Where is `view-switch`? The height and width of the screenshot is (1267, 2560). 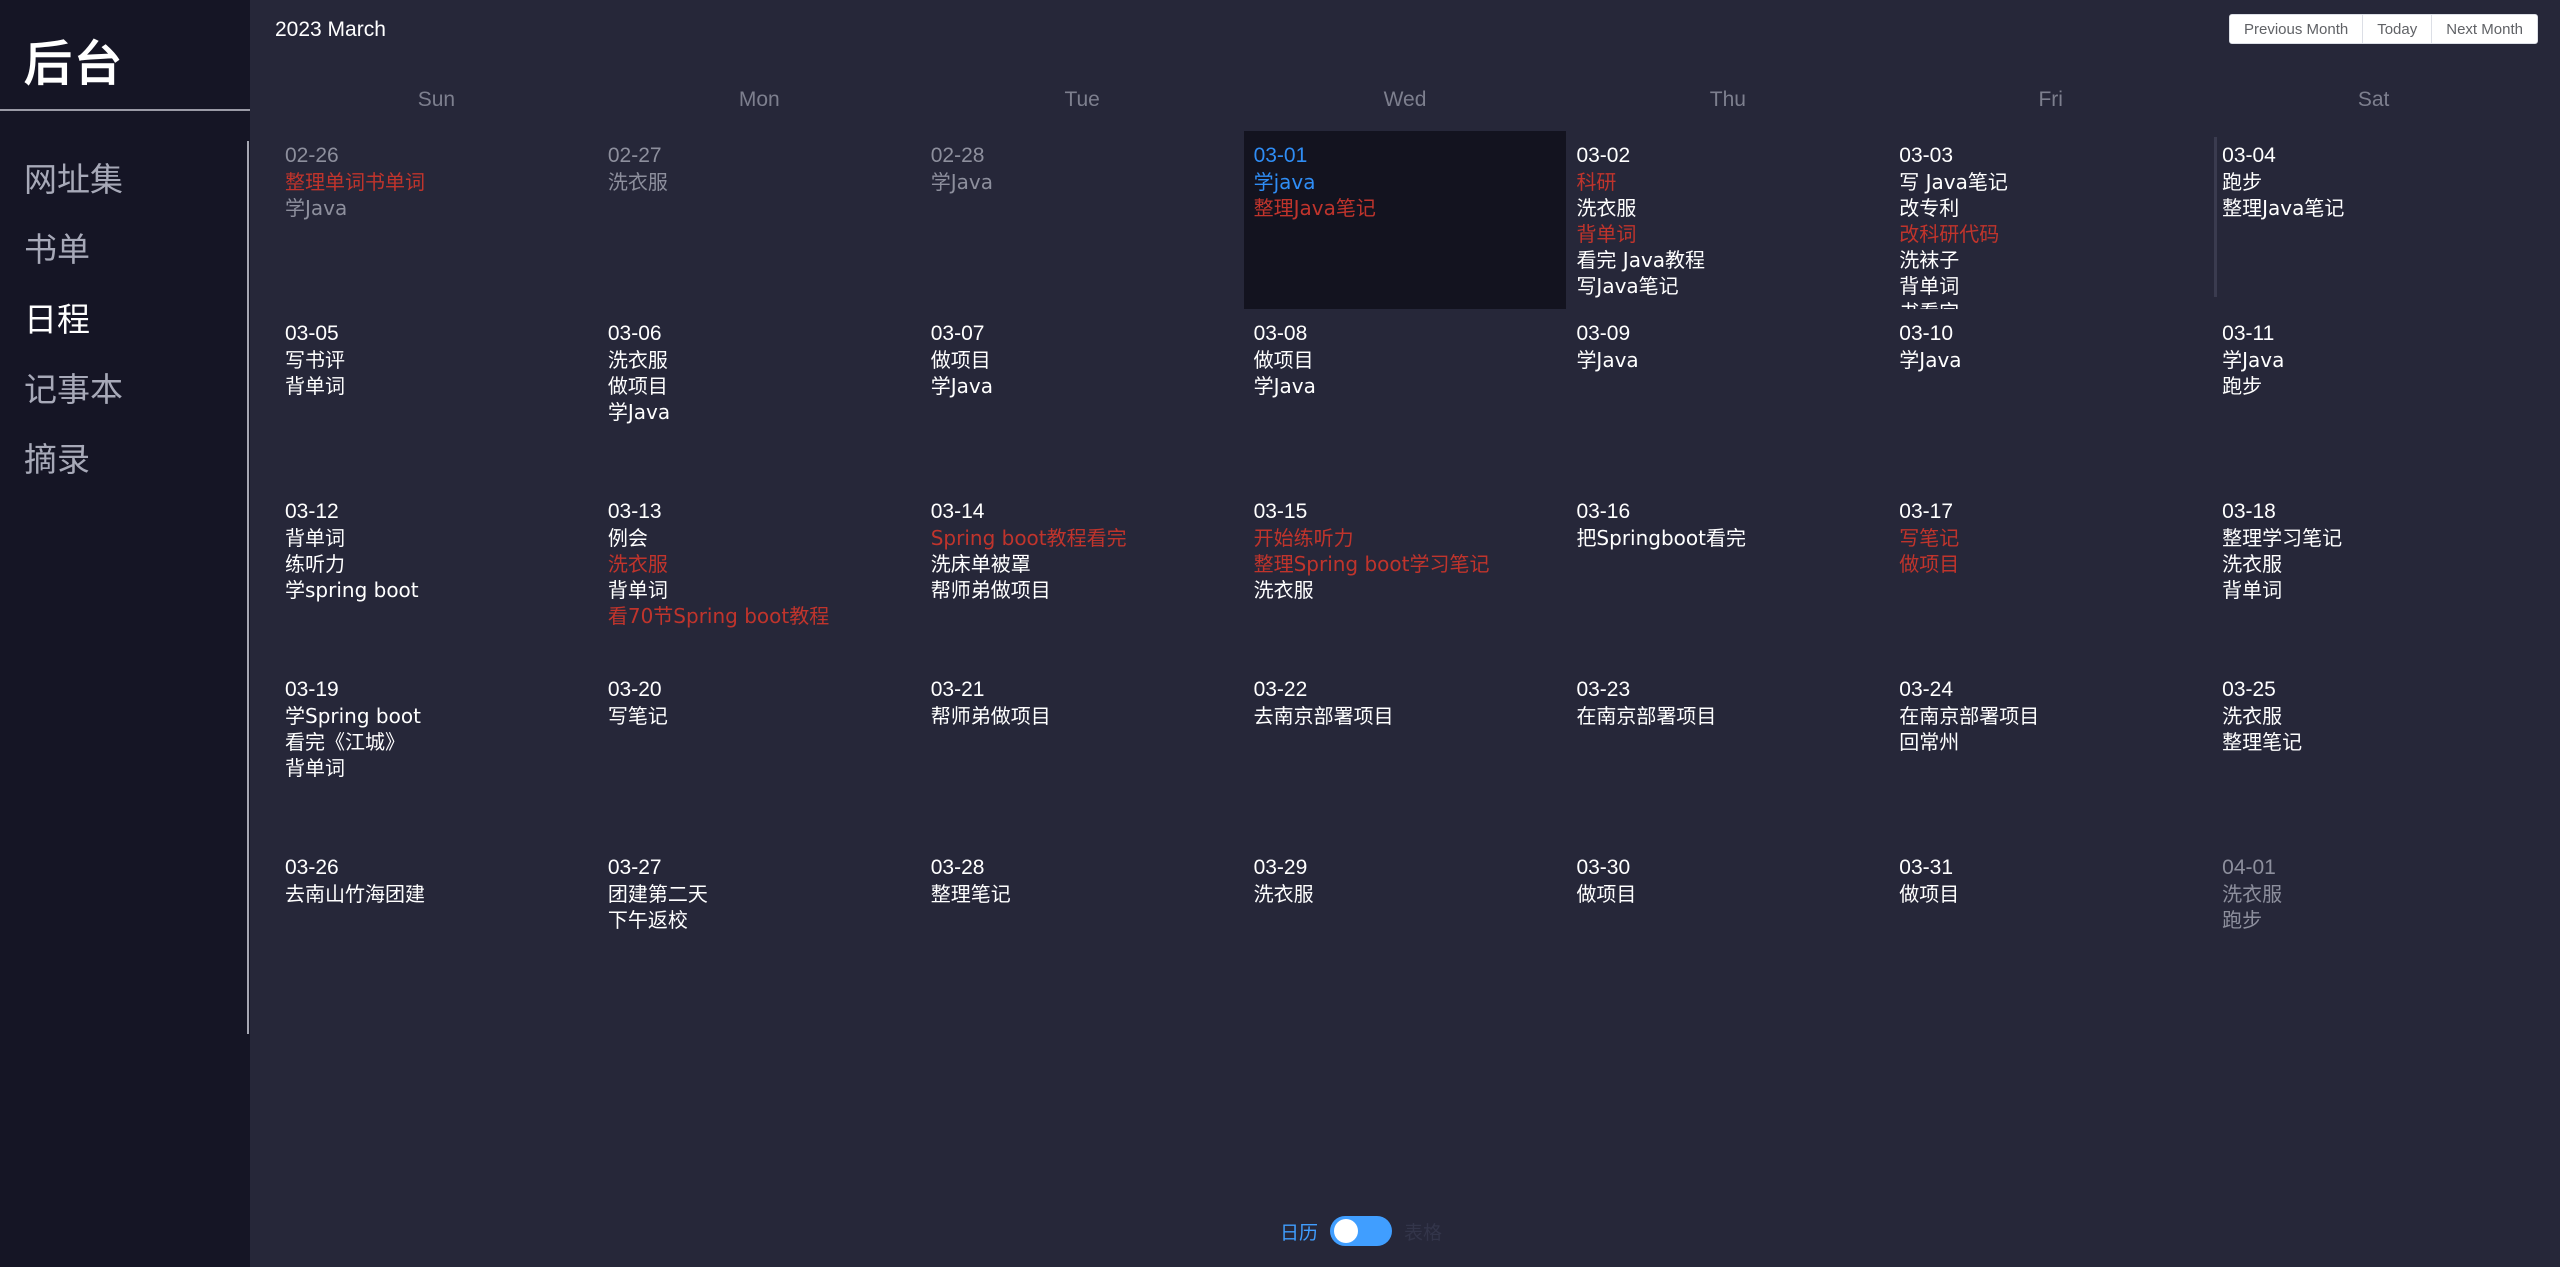 view-switch is located at coordinates (1361, 1231).